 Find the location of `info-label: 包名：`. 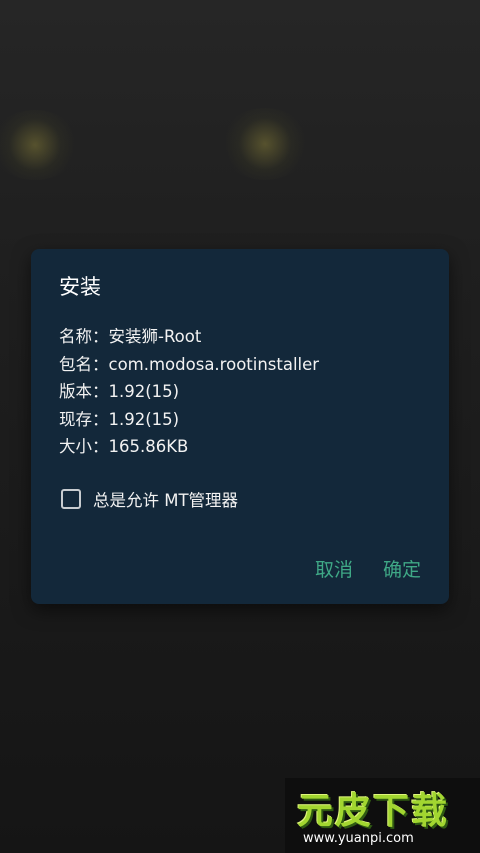

info-label: 包名： is located at coordinates (84, 364).